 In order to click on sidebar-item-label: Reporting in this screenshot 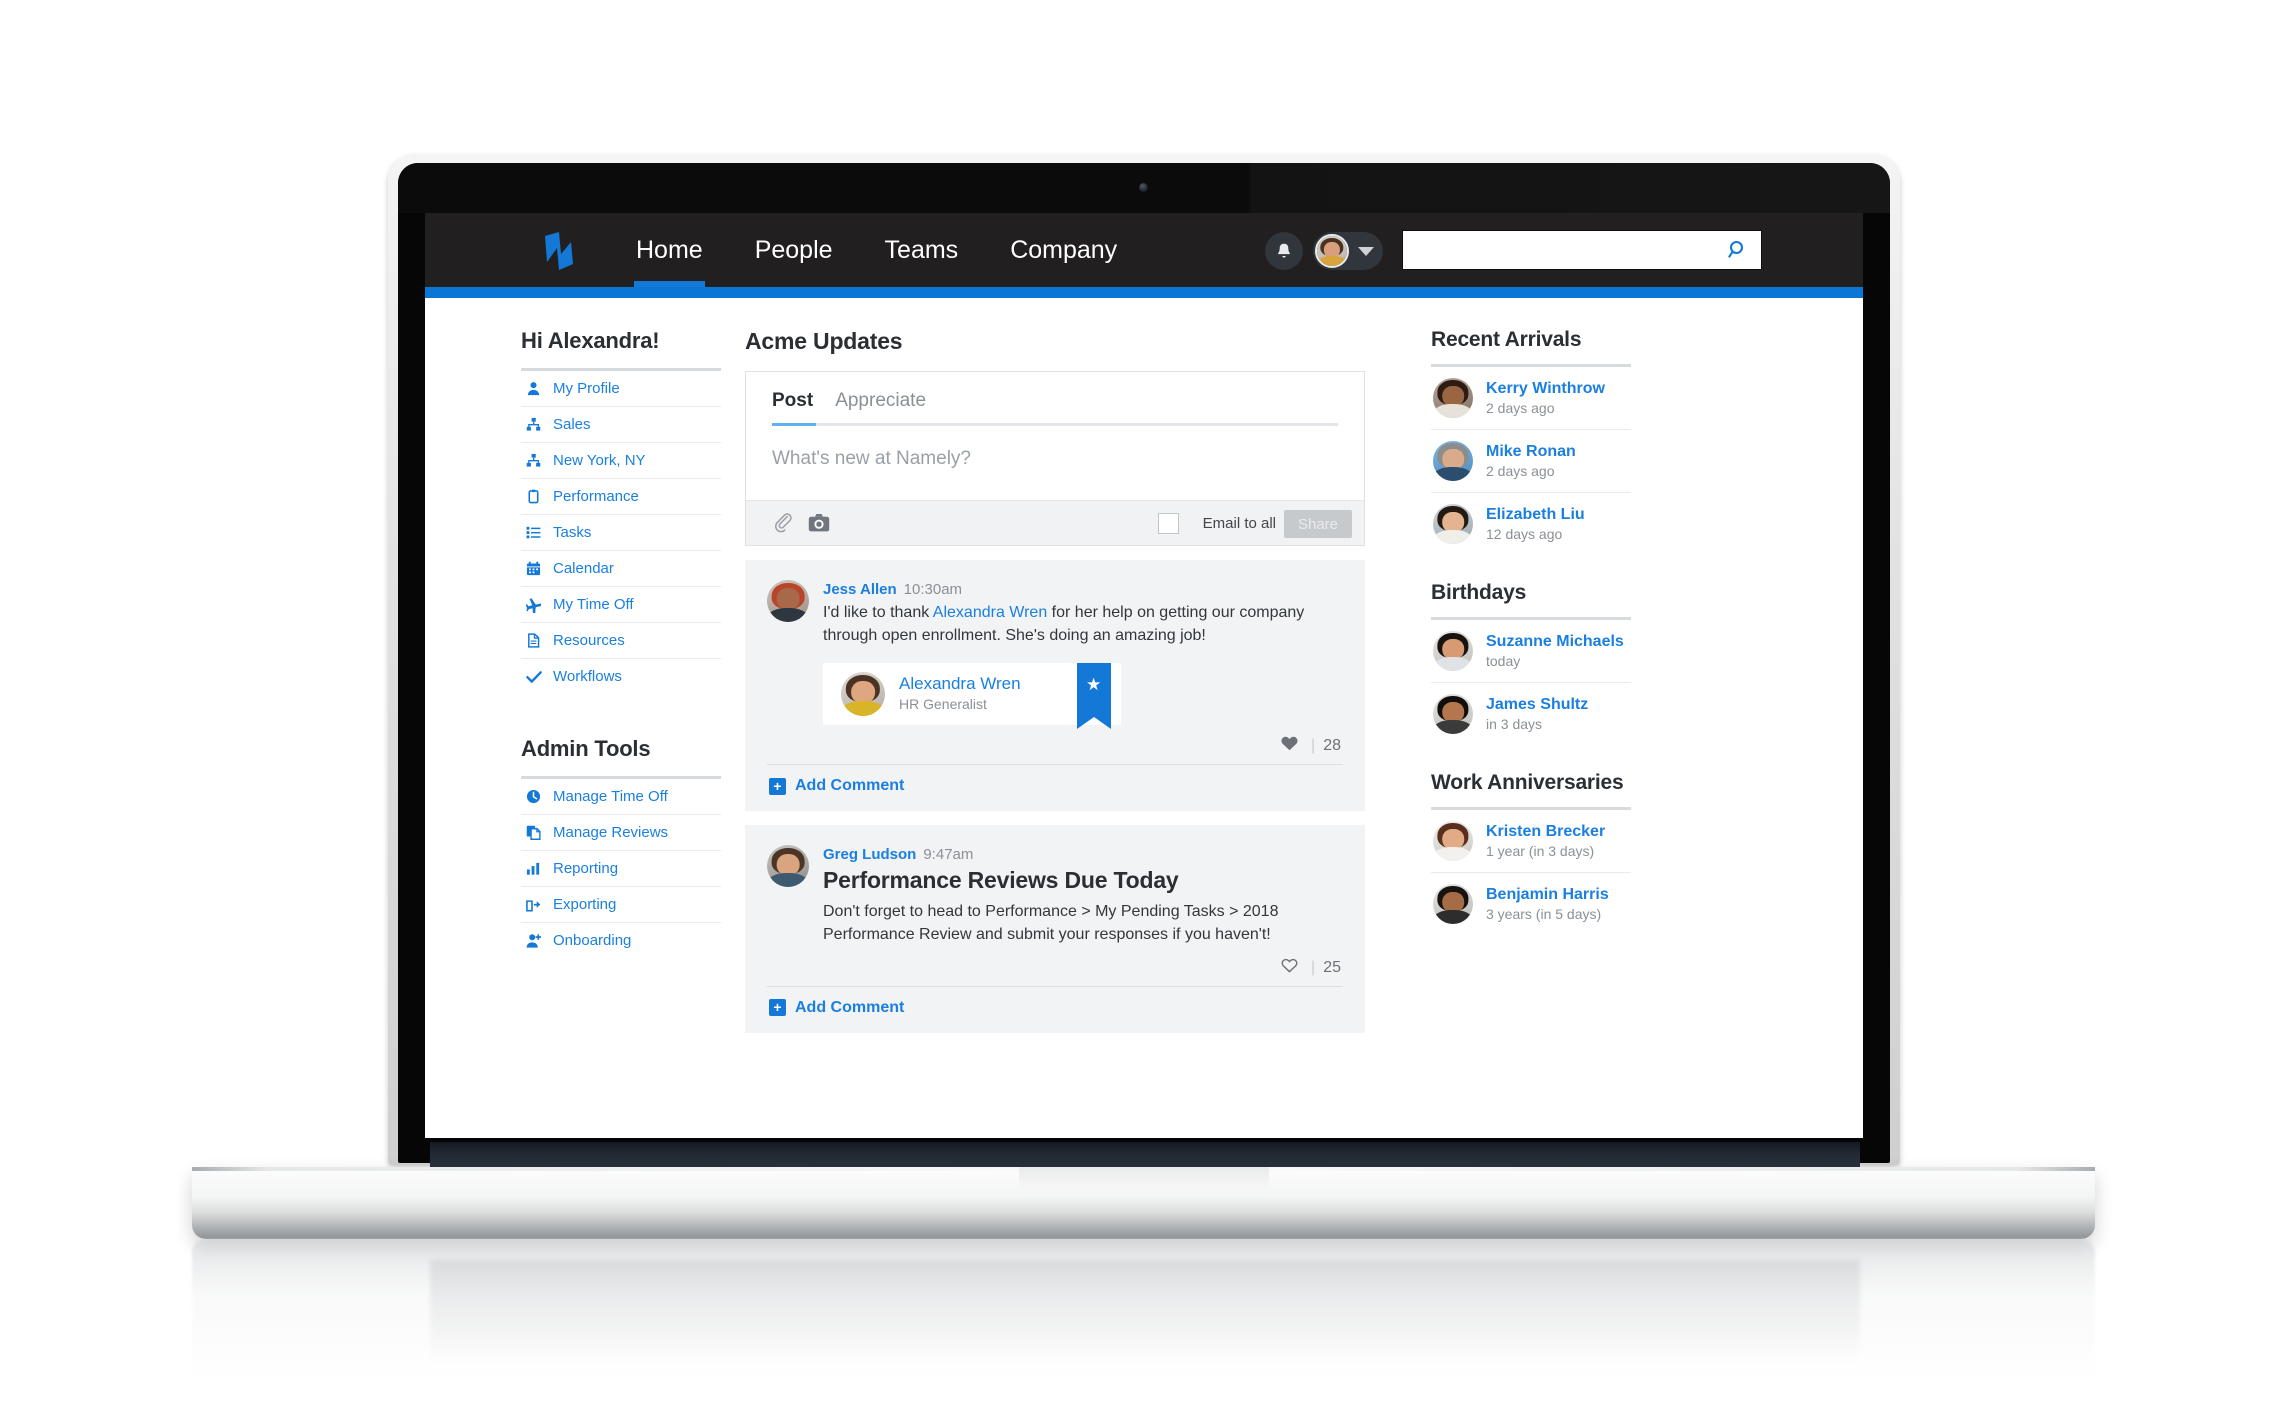, I will do `click(586, 868)`.